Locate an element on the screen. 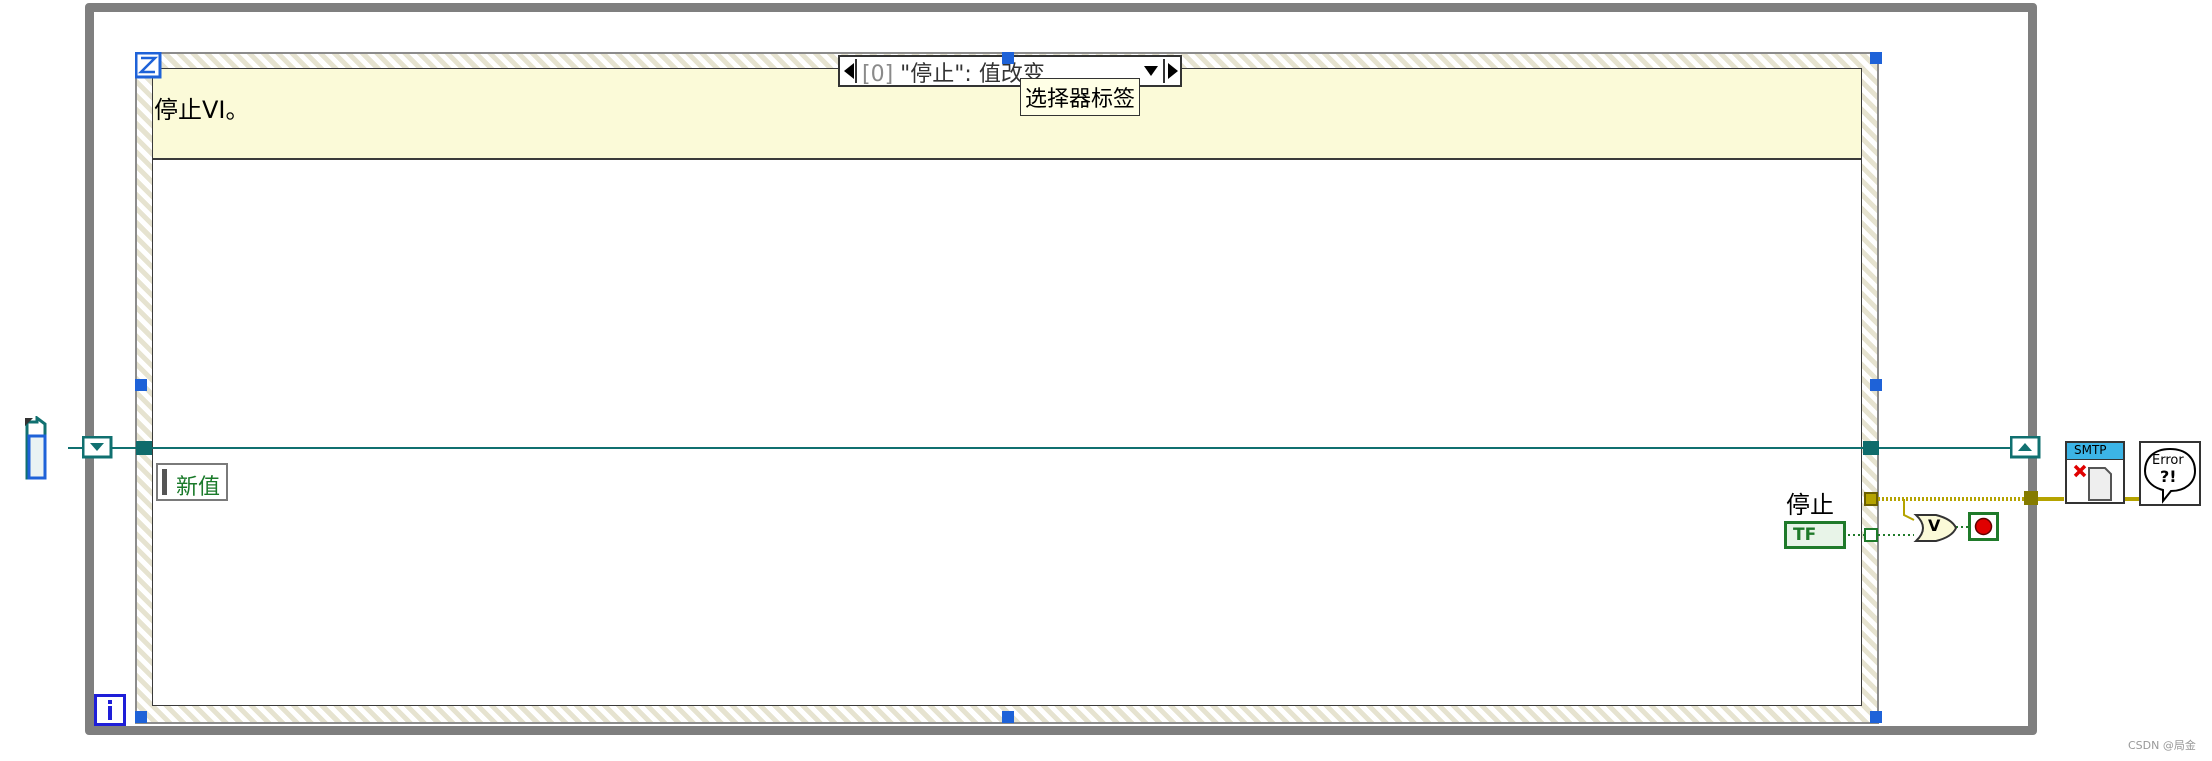 The height and width of the screenshot is (761, 2212). smtp-close-vi: SMTP is located at coordinates (2095, 472).